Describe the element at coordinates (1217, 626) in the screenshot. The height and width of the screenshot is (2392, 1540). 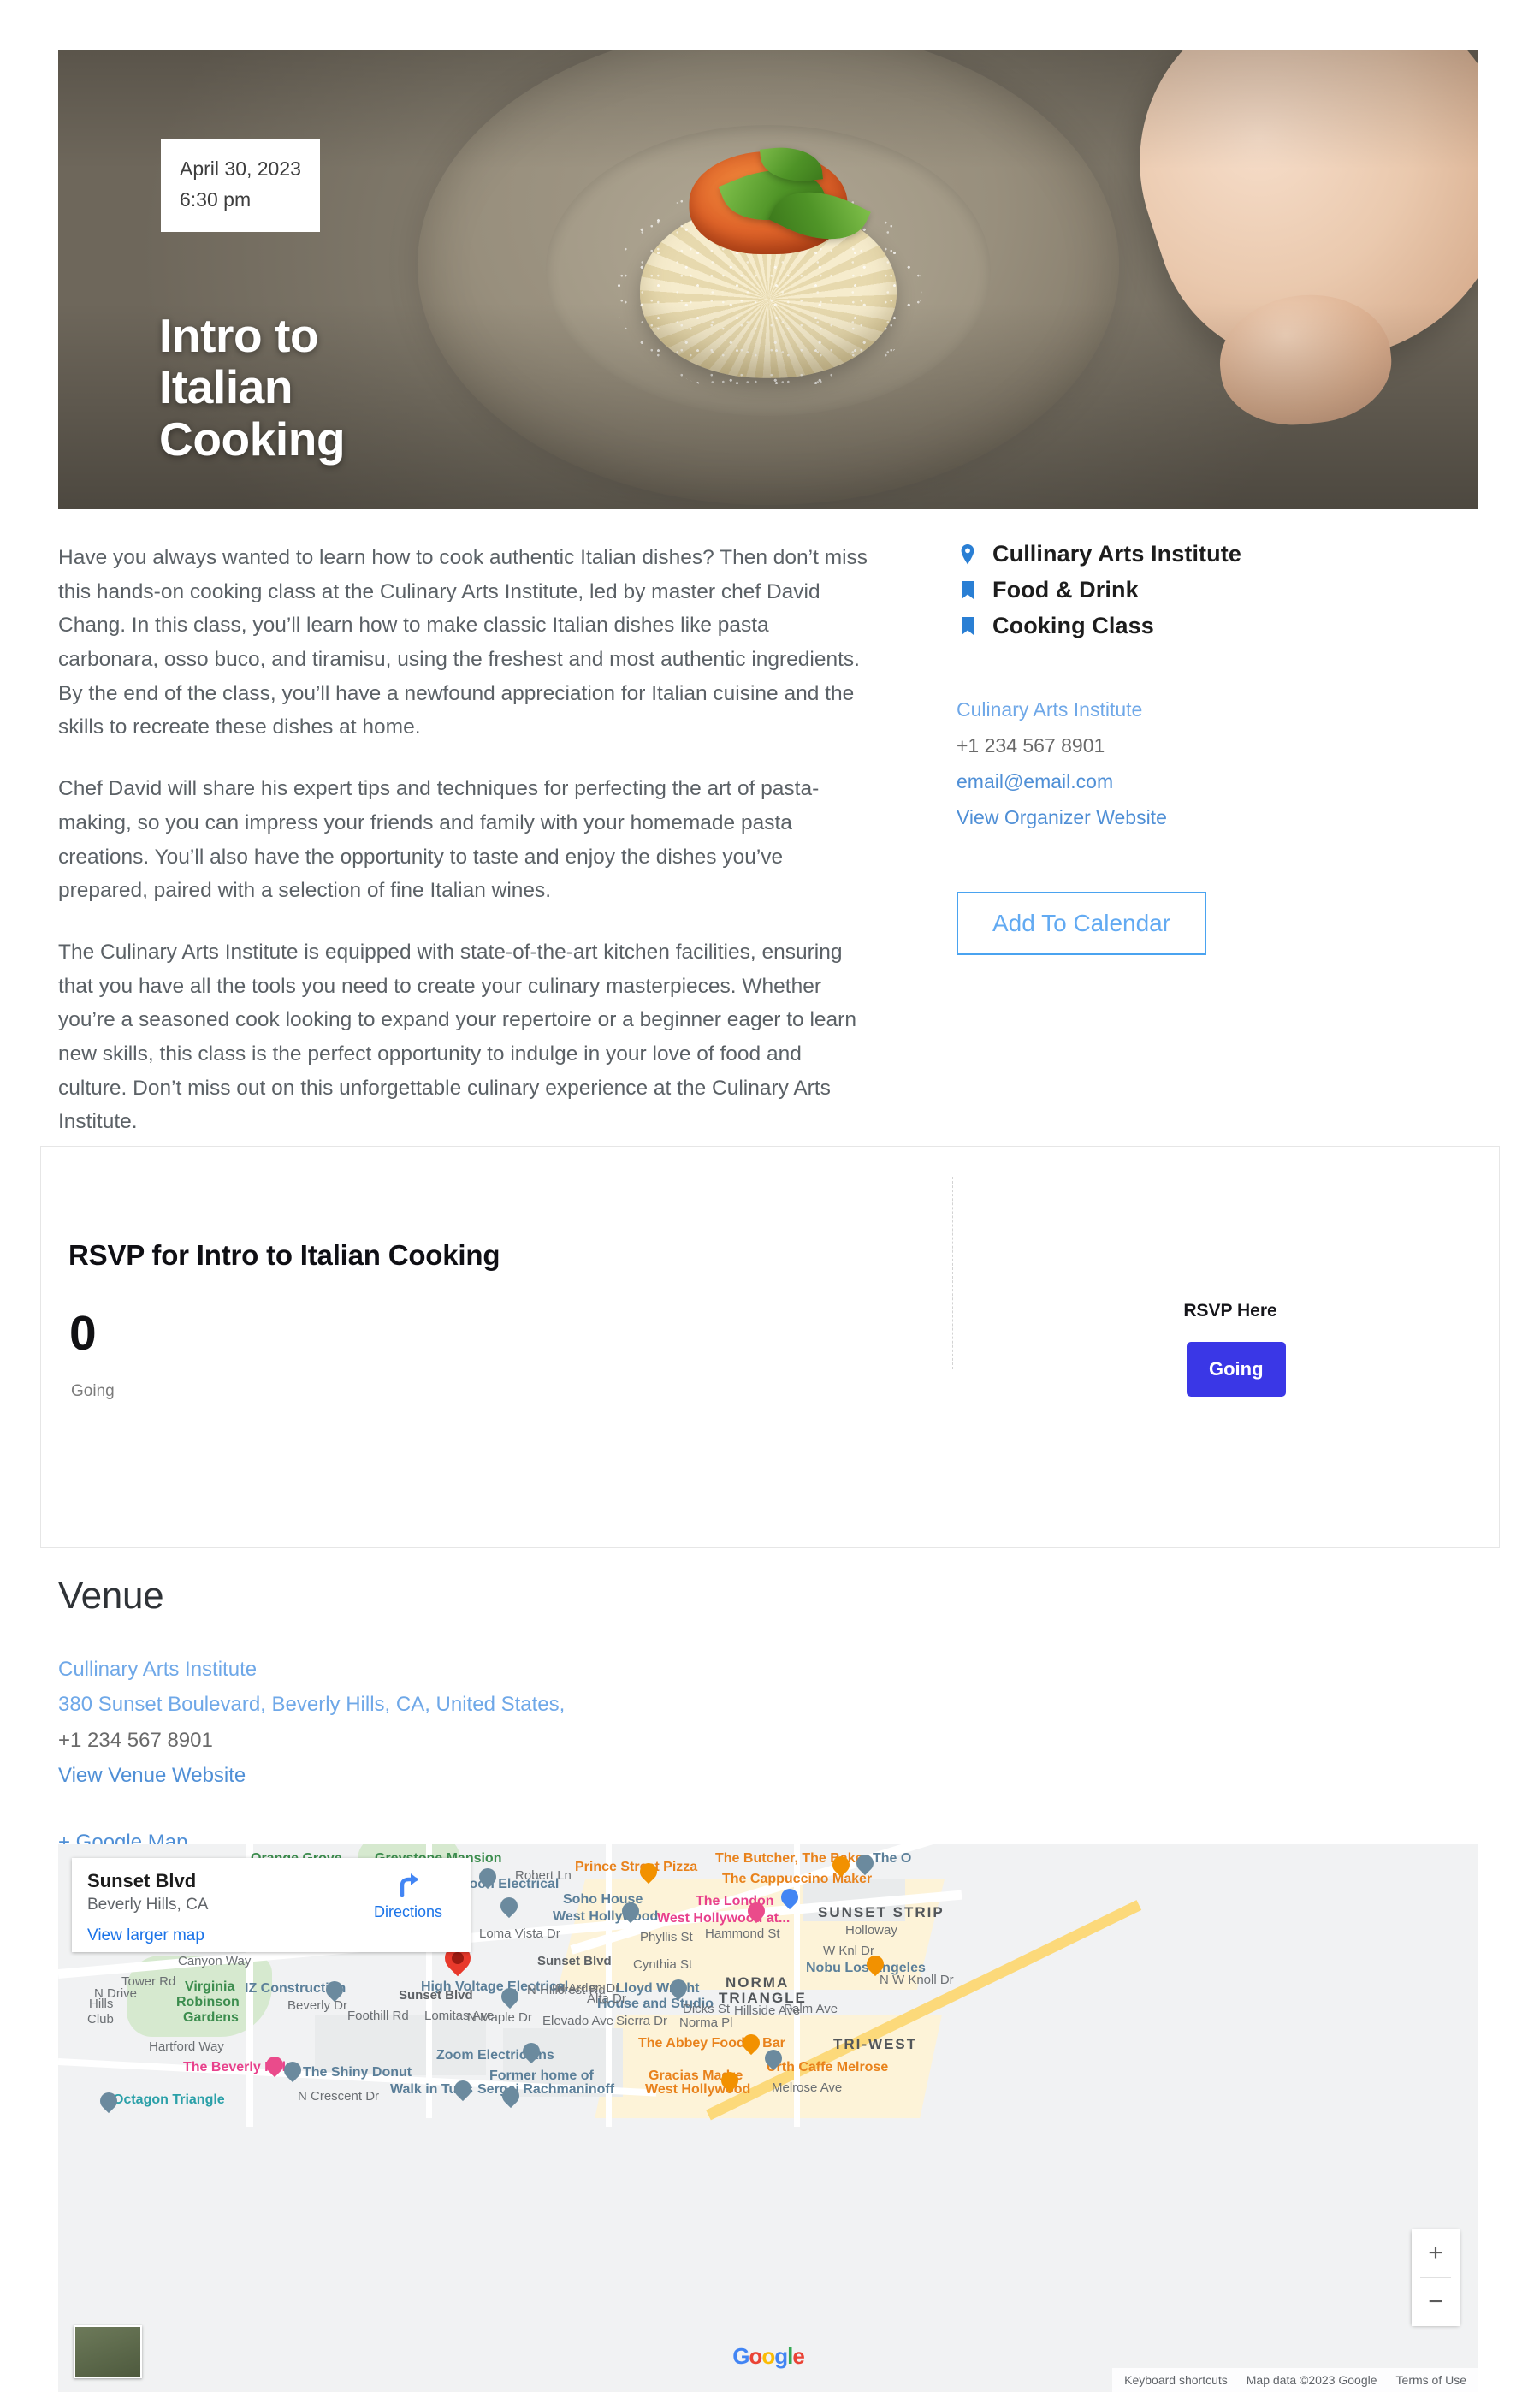
I see `meta-item-category-cooking-class: Cooking Class` at that location.